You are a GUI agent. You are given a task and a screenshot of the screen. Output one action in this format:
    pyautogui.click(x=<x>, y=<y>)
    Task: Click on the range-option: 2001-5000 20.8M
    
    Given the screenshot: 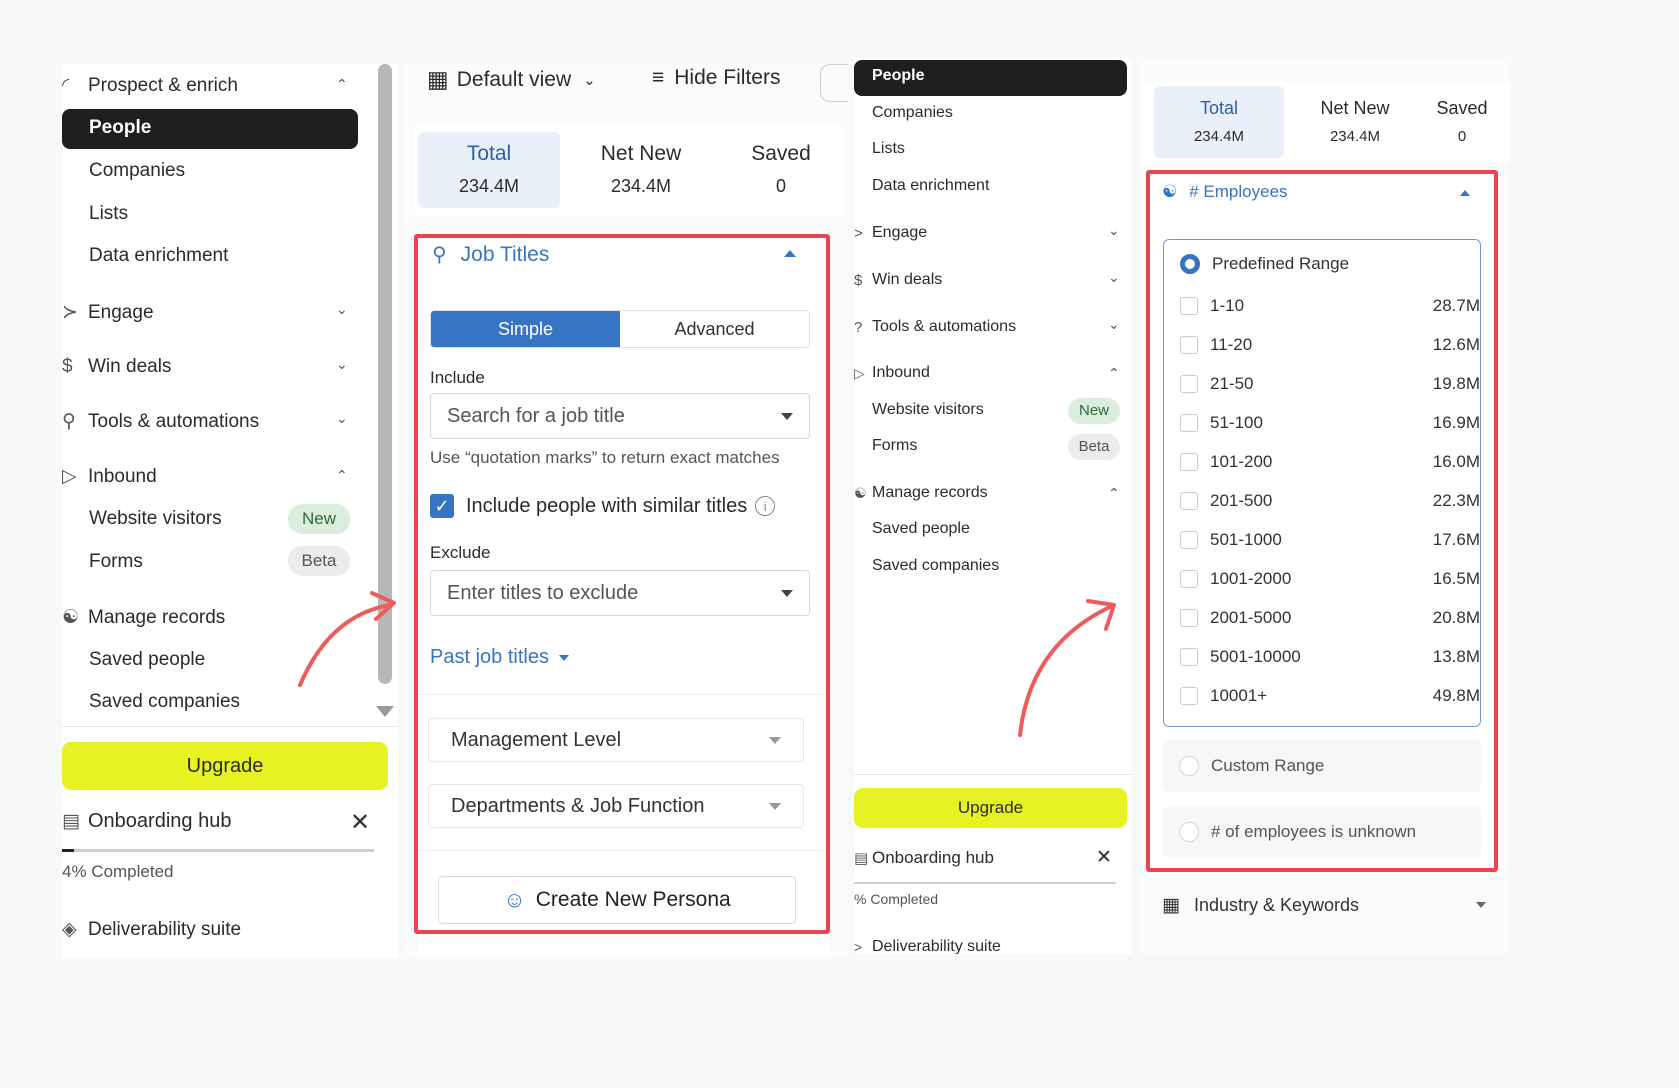 What is the action you would take?
    pyautogui.click(x=1330, y=618)
    